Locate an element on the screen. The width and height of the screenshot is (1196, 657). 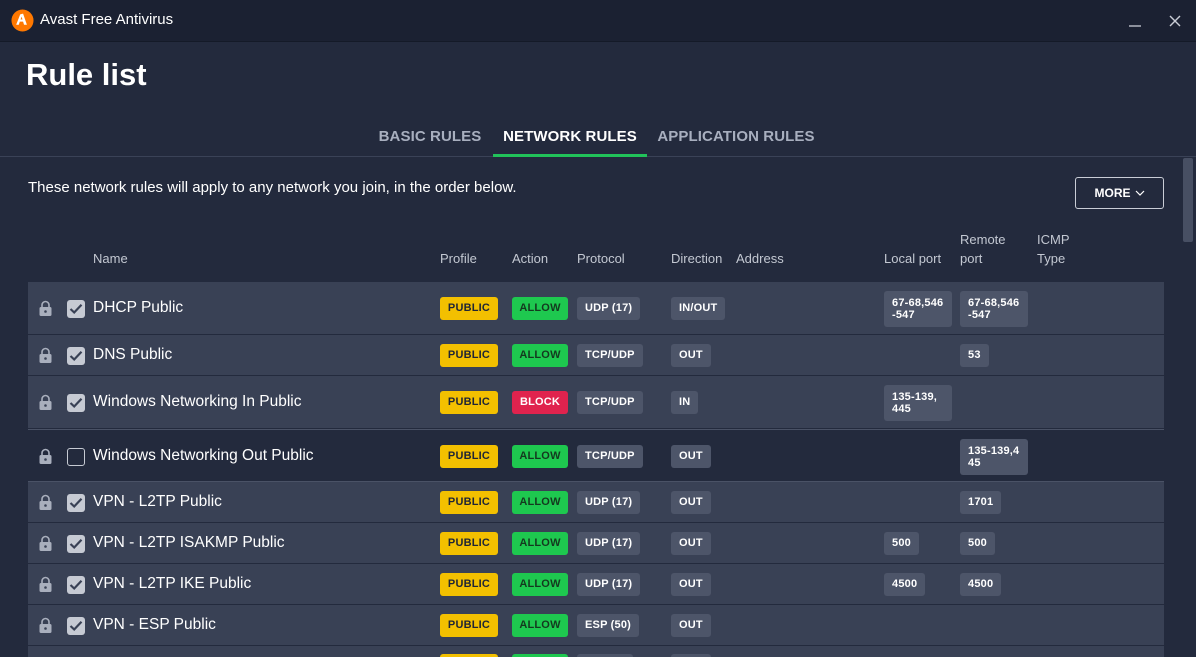
avast-logo-icon is located at coordinates (22, 20).